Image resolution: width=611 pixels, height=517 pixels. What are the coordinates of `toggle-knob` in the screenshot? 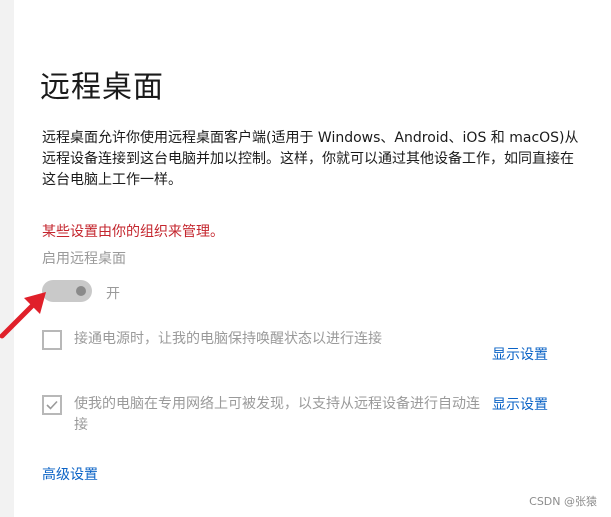 It's located at (81, 291).